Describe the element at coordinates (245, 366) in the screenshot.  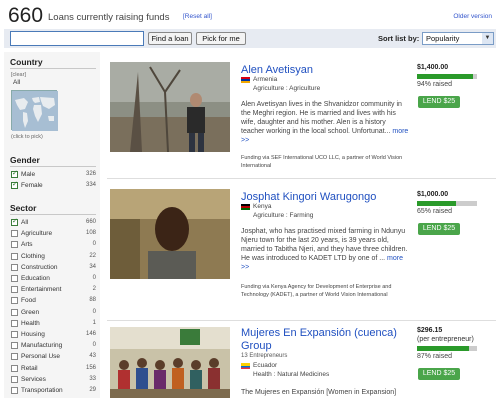
I see `ecuador-flag-icon` at that location.